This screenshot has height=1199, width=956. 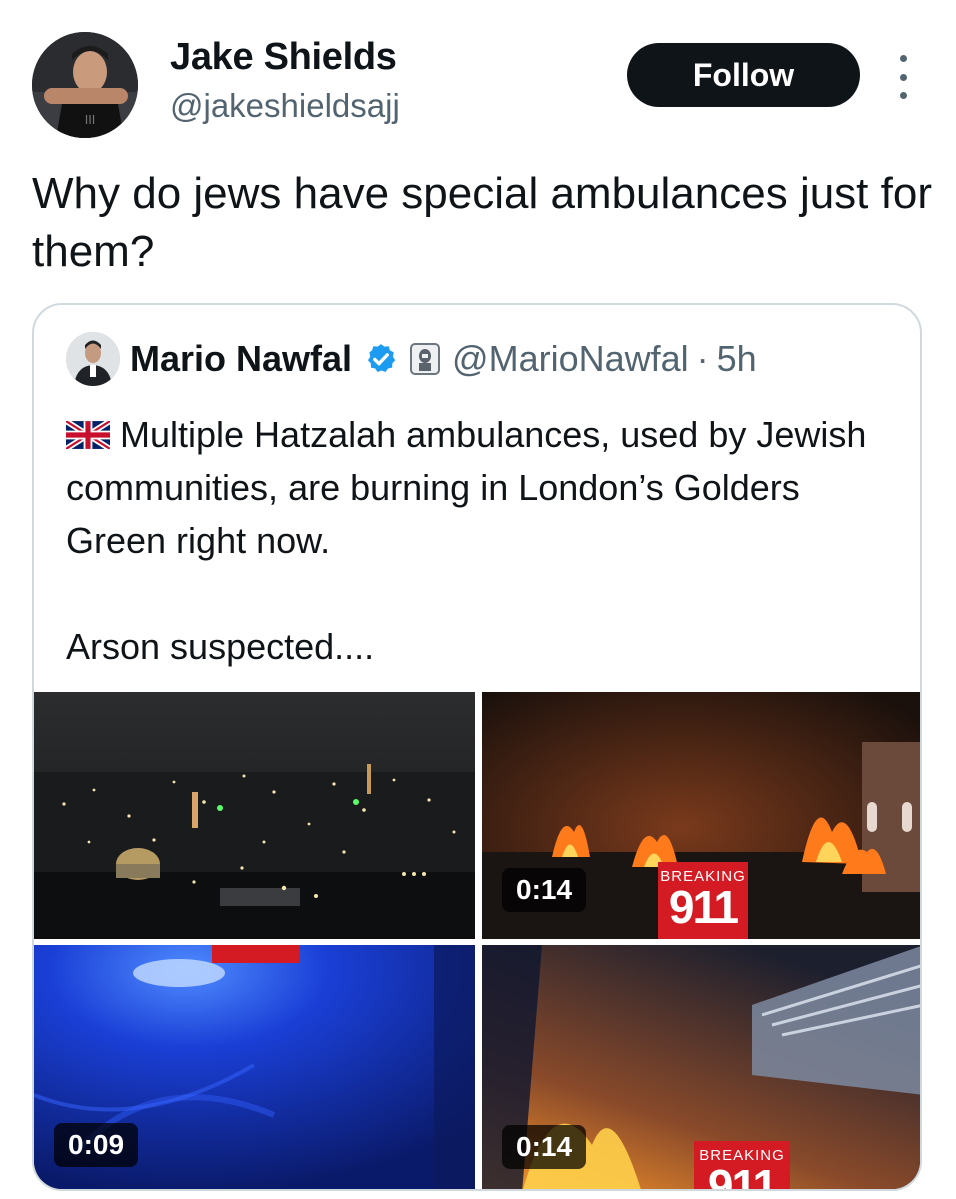 I want to click on verified-badge-icon, so click(x=382, y=358).